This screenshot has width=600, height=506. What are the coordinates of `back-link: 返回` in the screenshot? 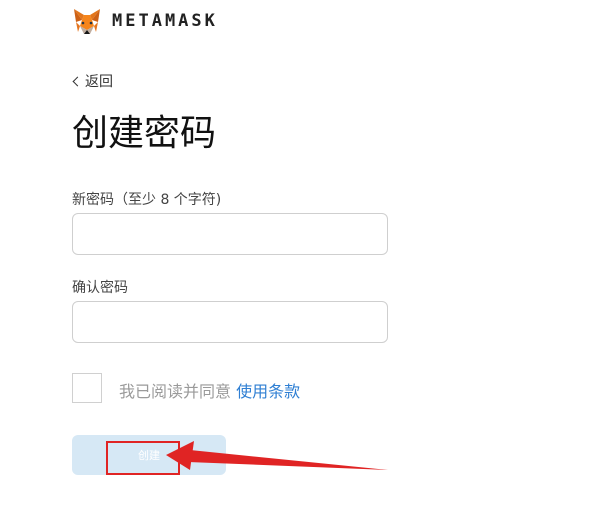 It's located at (92, 81).